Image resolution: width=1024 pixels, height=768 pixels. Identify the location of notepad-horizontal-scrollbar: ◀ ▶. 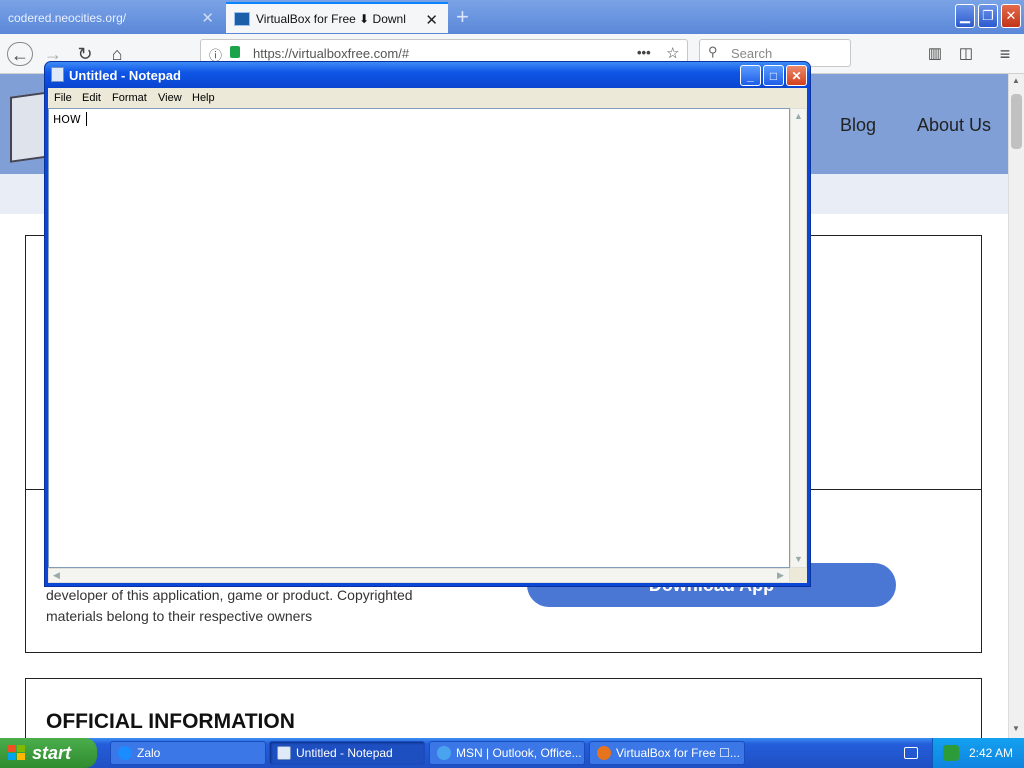
(419, 575).